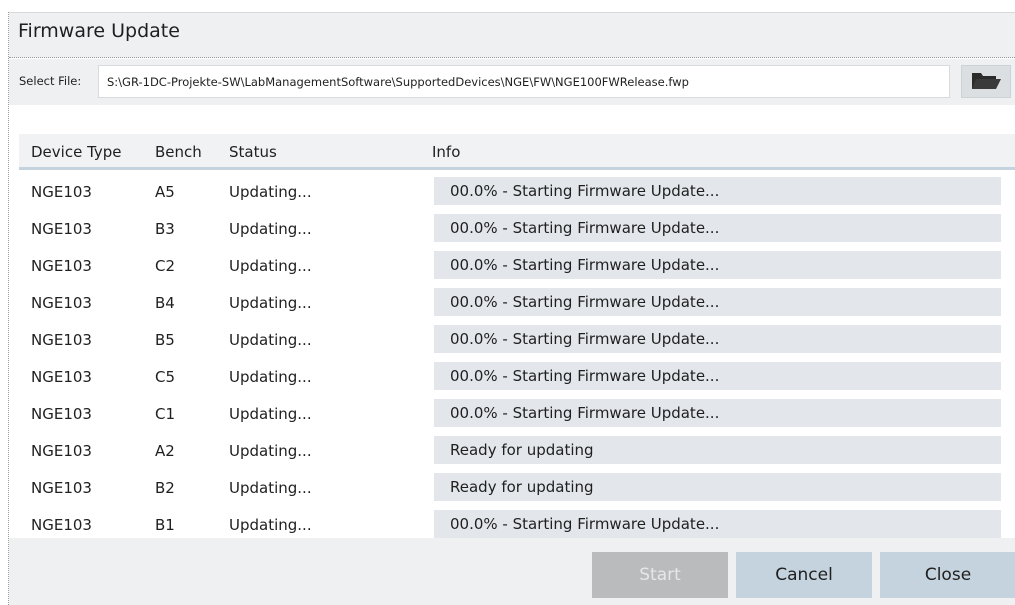 The width and height of the screenshot is (1015, 605). Describe the element at coordinates (99, 31) in the screenshot. I see `window-title: Firmware Update` at that location.